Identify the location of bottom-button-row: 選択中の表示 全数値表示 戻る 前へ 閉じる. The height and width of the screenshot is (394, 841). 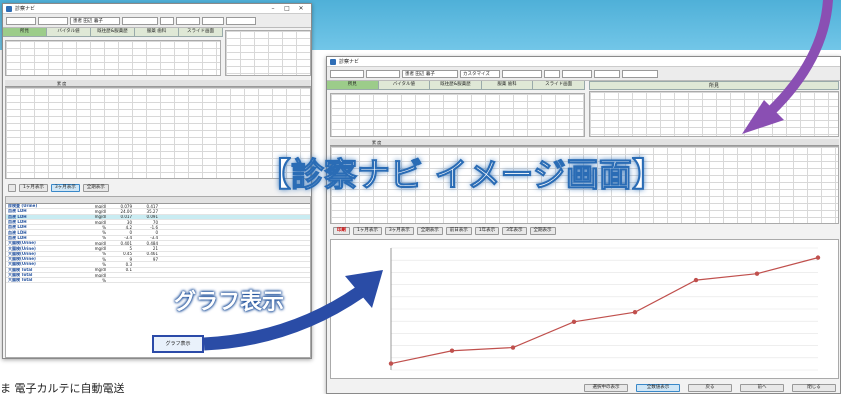
(584, 387).